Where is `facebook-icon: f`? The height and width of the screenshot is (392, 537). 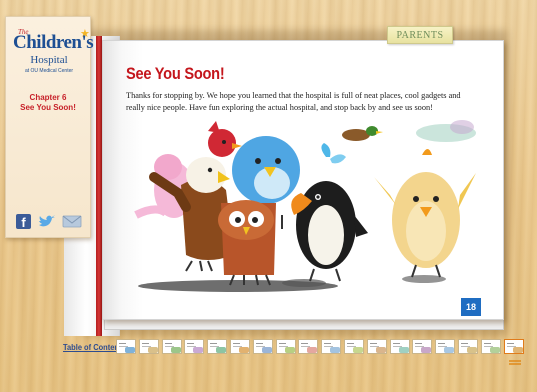
facebook-icon: f is located at coordinates (23, 222).